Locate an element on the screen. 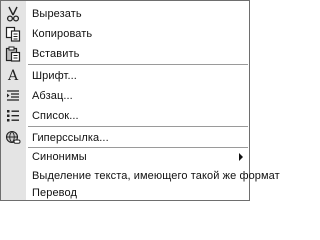  menu-item-label: Вставить is located at coordinates (56, 53).